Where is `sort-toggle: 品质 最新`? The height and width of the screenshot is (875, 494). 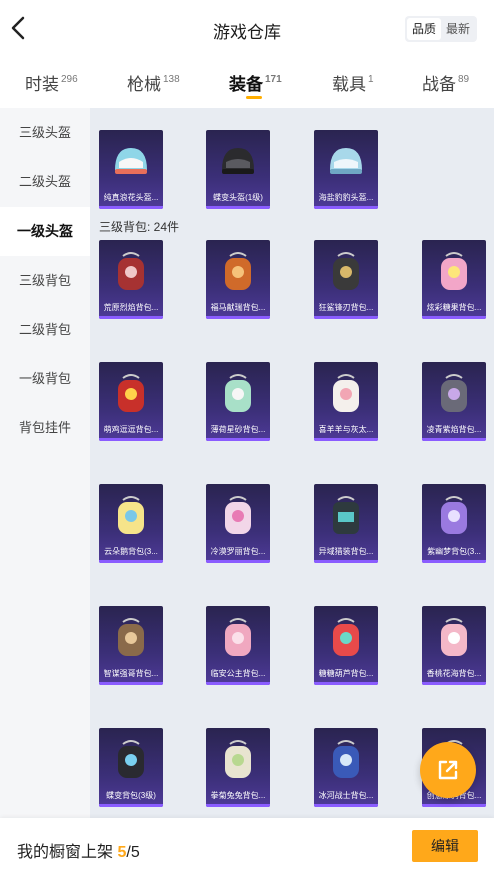
sort-toggle: 品质 最新 is located at coordinates (441, 29).